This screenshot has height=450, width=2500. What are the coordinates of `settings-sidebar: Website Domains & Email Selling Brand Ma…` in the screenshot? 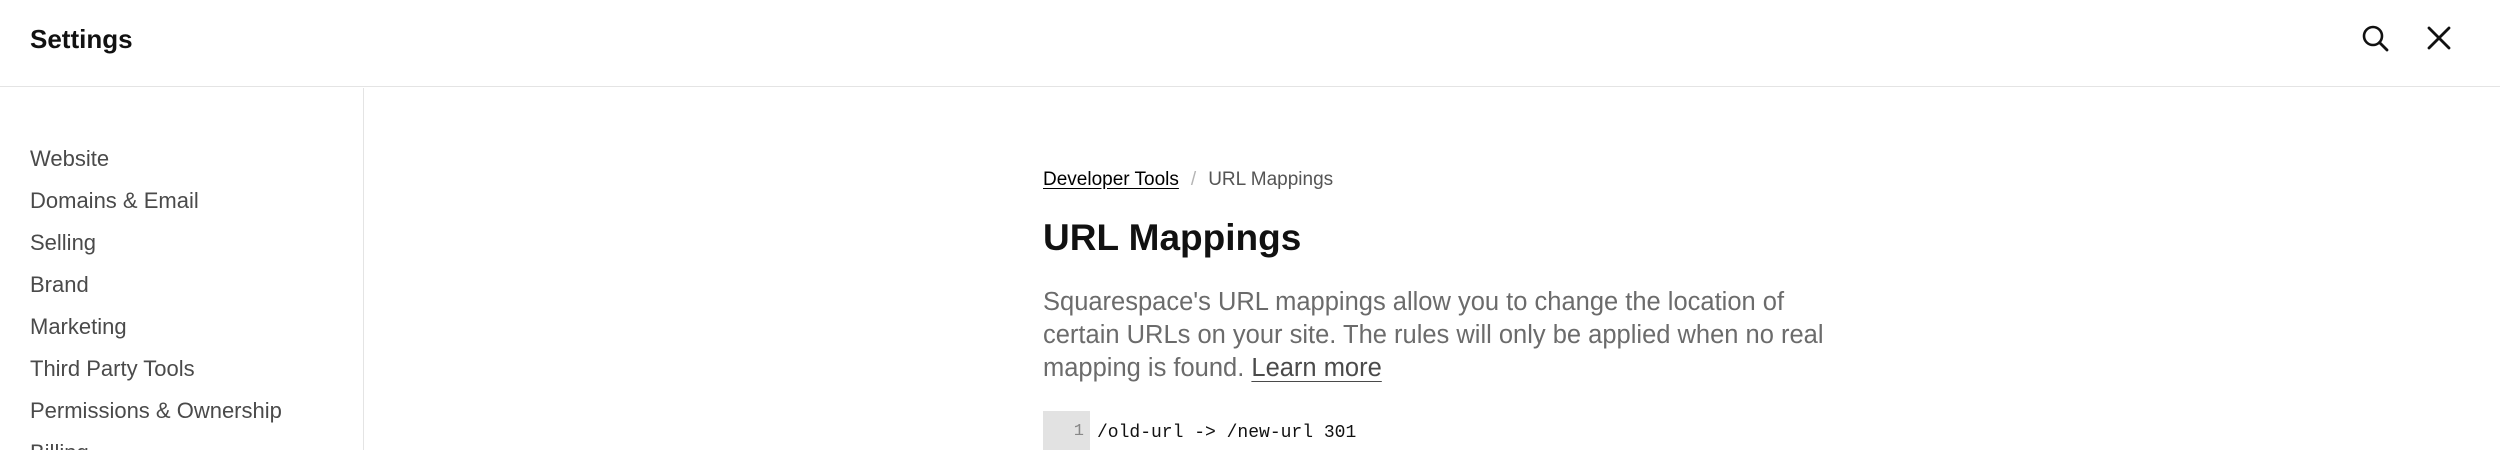 It's located at (182, 269).